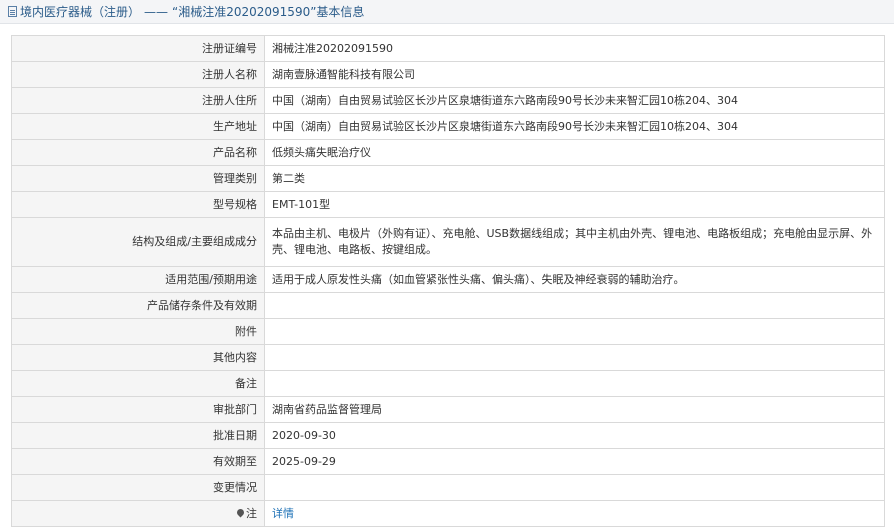 The width and height of the screenshot is (894, 527). I want to click on table-row: 其他内容, so click(448, 357).